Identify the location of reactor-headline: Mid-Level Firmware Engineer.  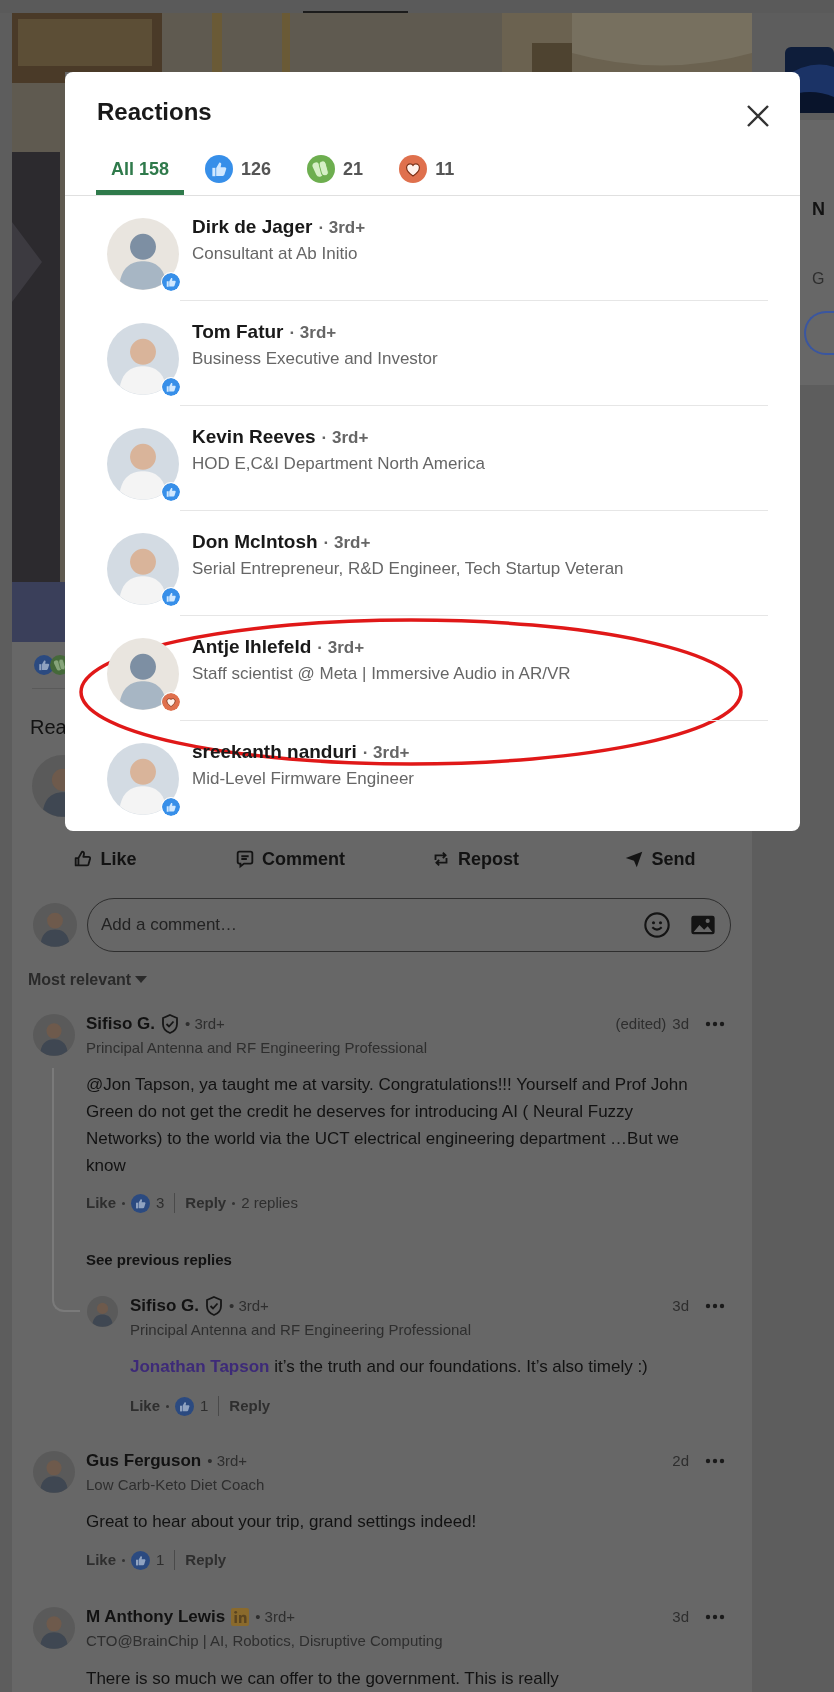
(303, 779).